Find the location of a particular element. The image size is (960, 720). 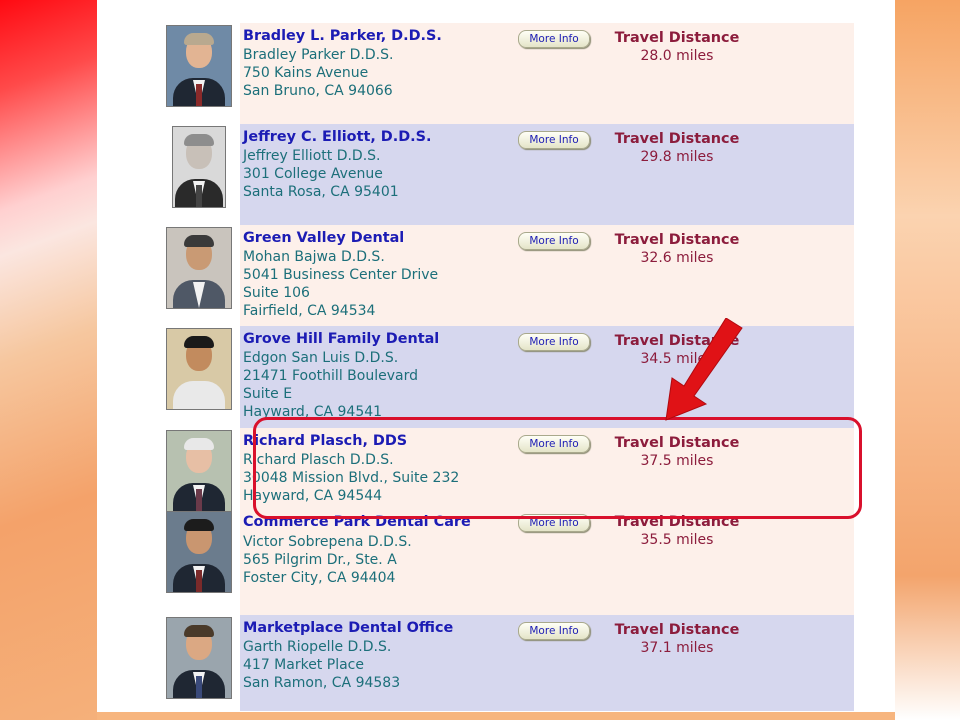

practice-name-link: Jeffrey C. Elliott, D.D.S. is located at coordinates (337, 137).